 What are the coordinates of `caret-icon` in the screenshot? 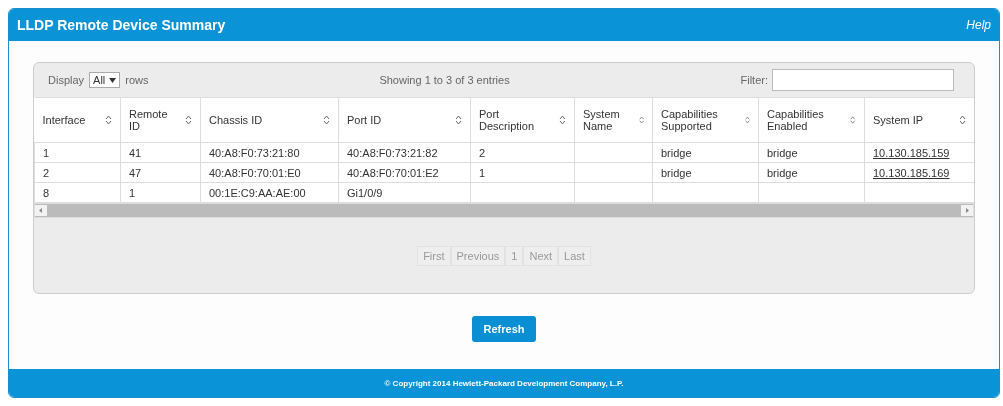 It's located at (113, 80).